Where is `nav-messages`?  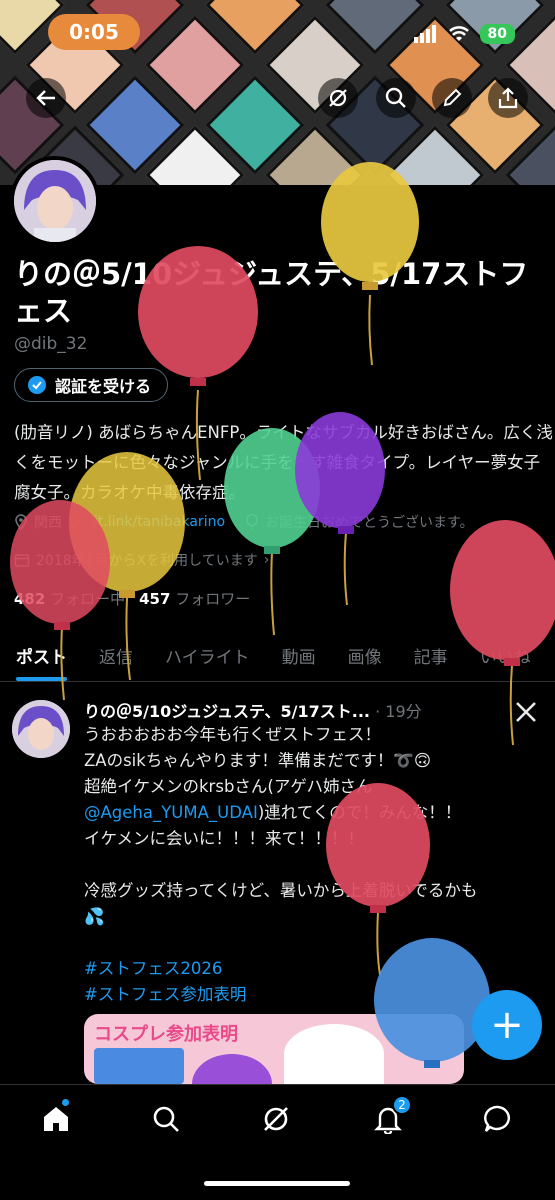 nav-messages is located at coordinates (498, 1119).